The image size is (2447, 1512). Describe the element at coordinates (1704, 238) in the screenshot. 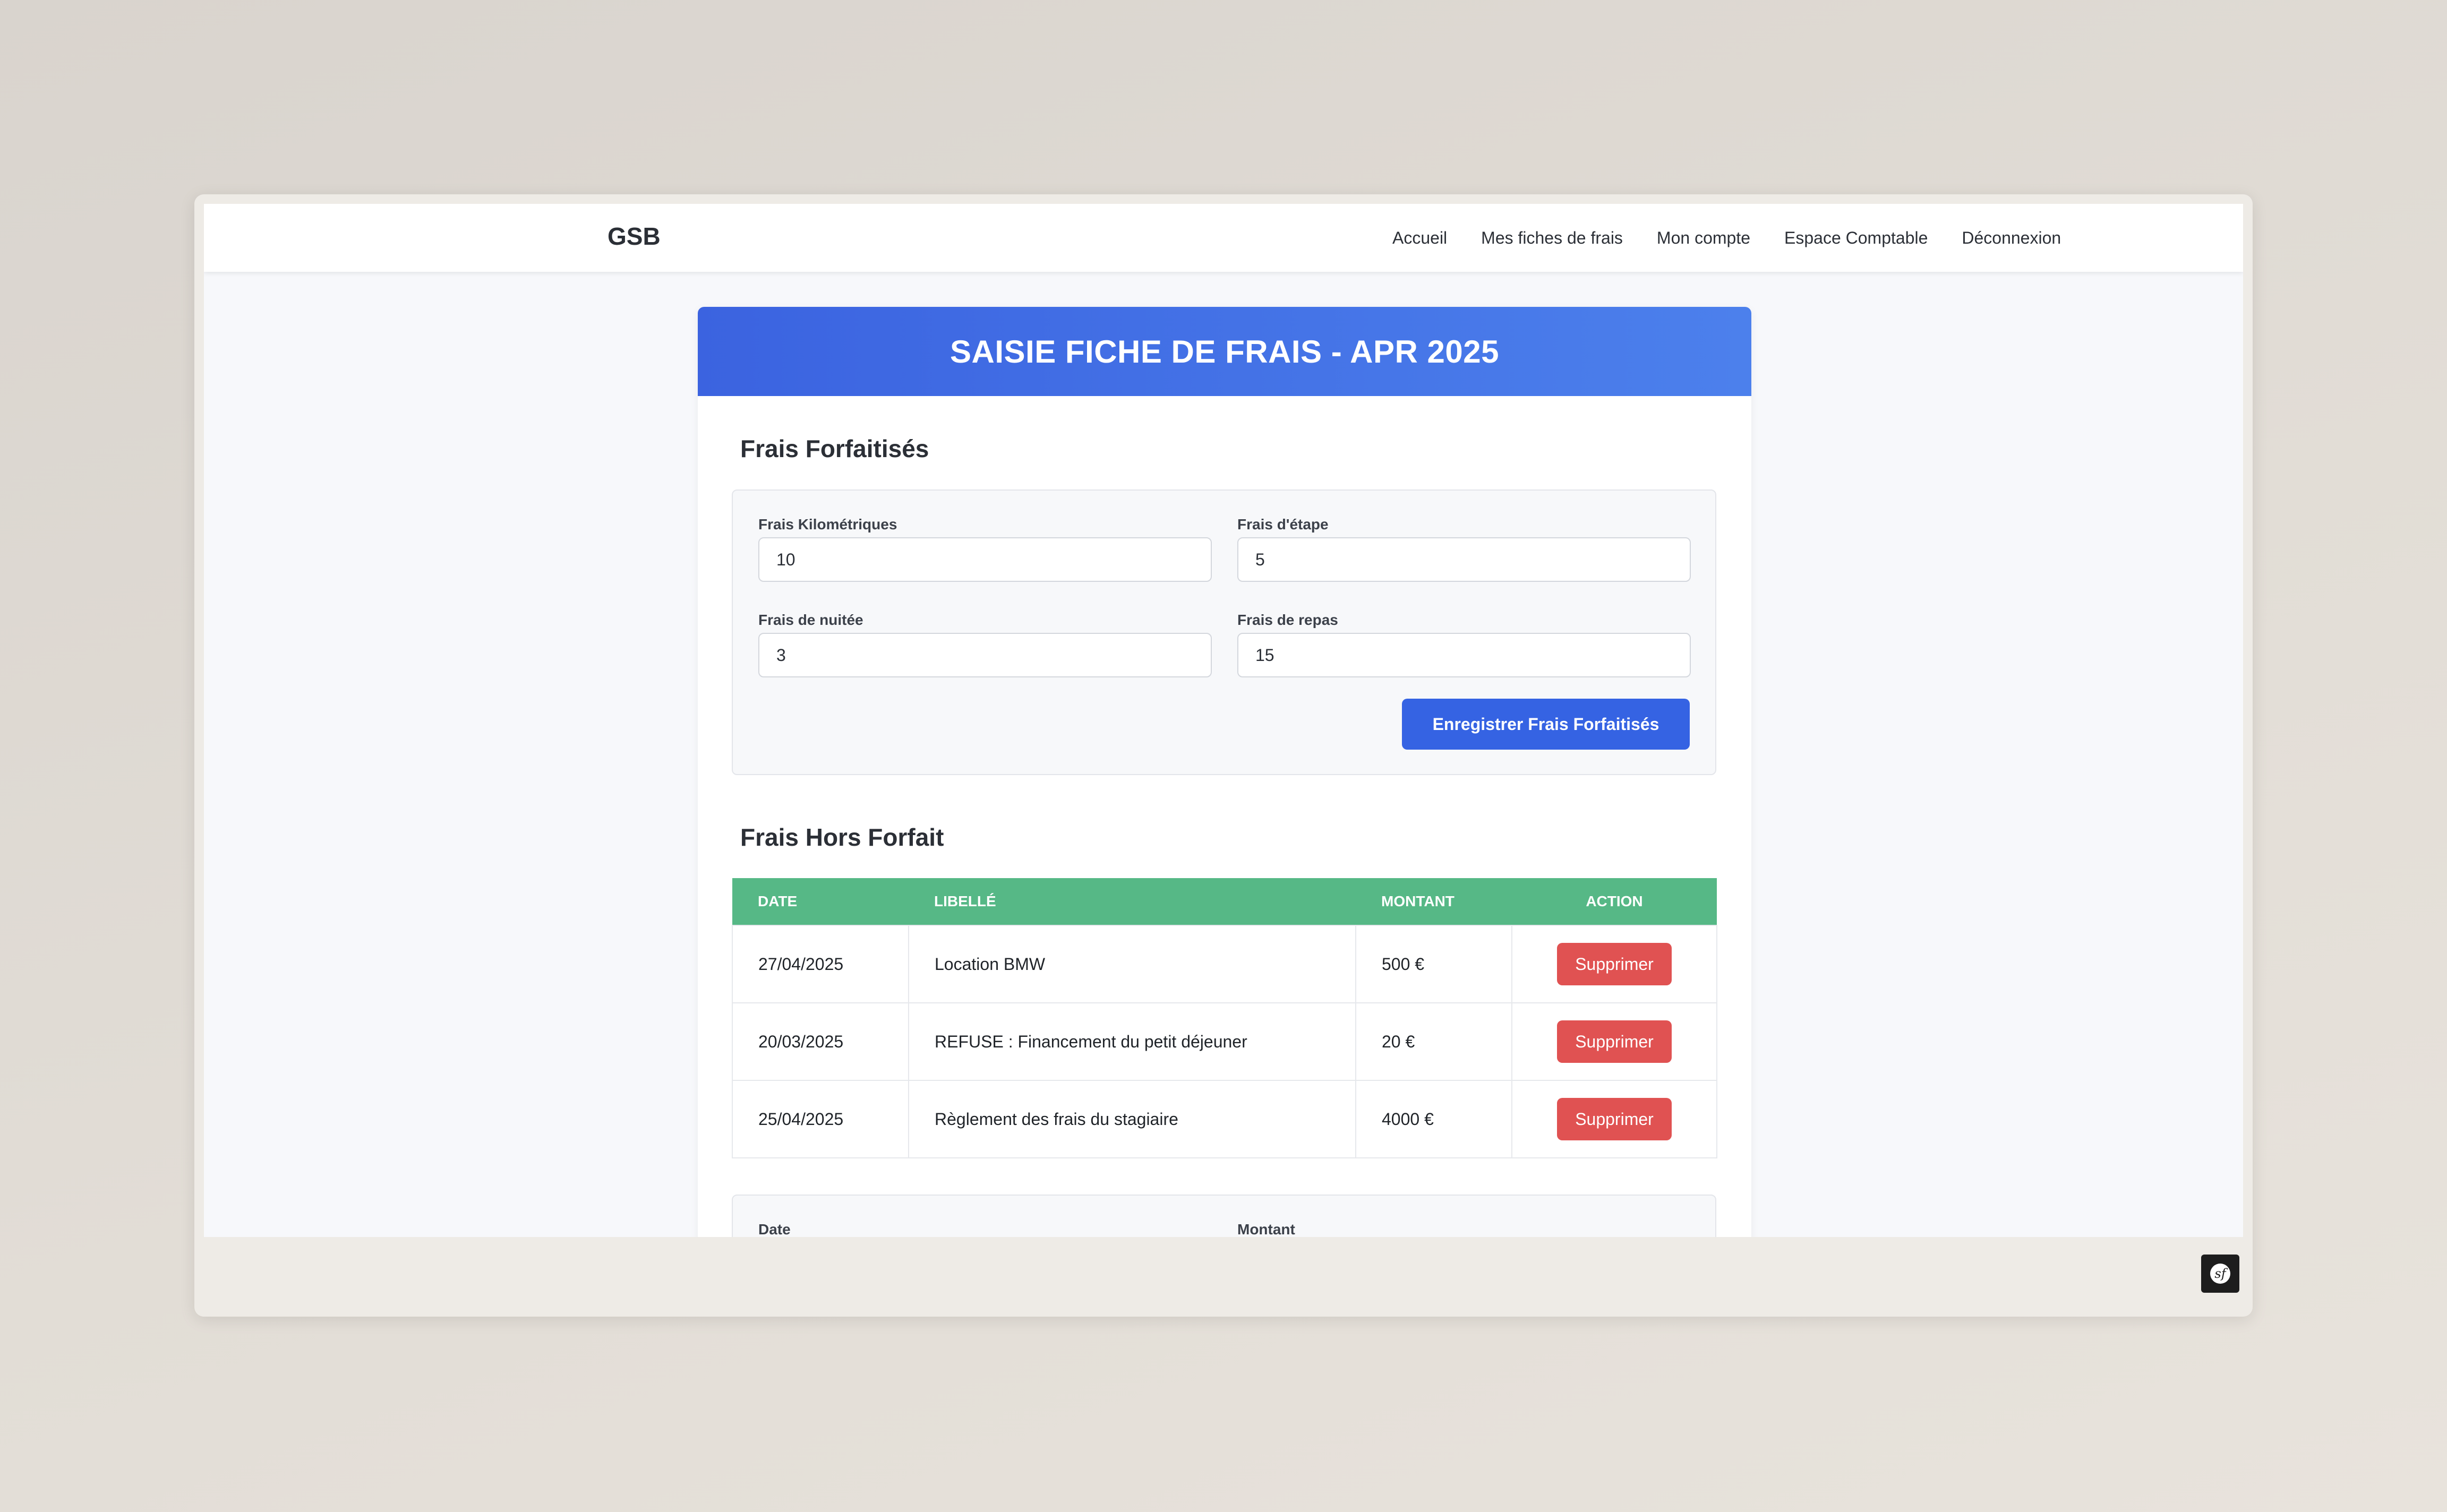

I see `nav-link-mon-compte: Mon compte` at that location.